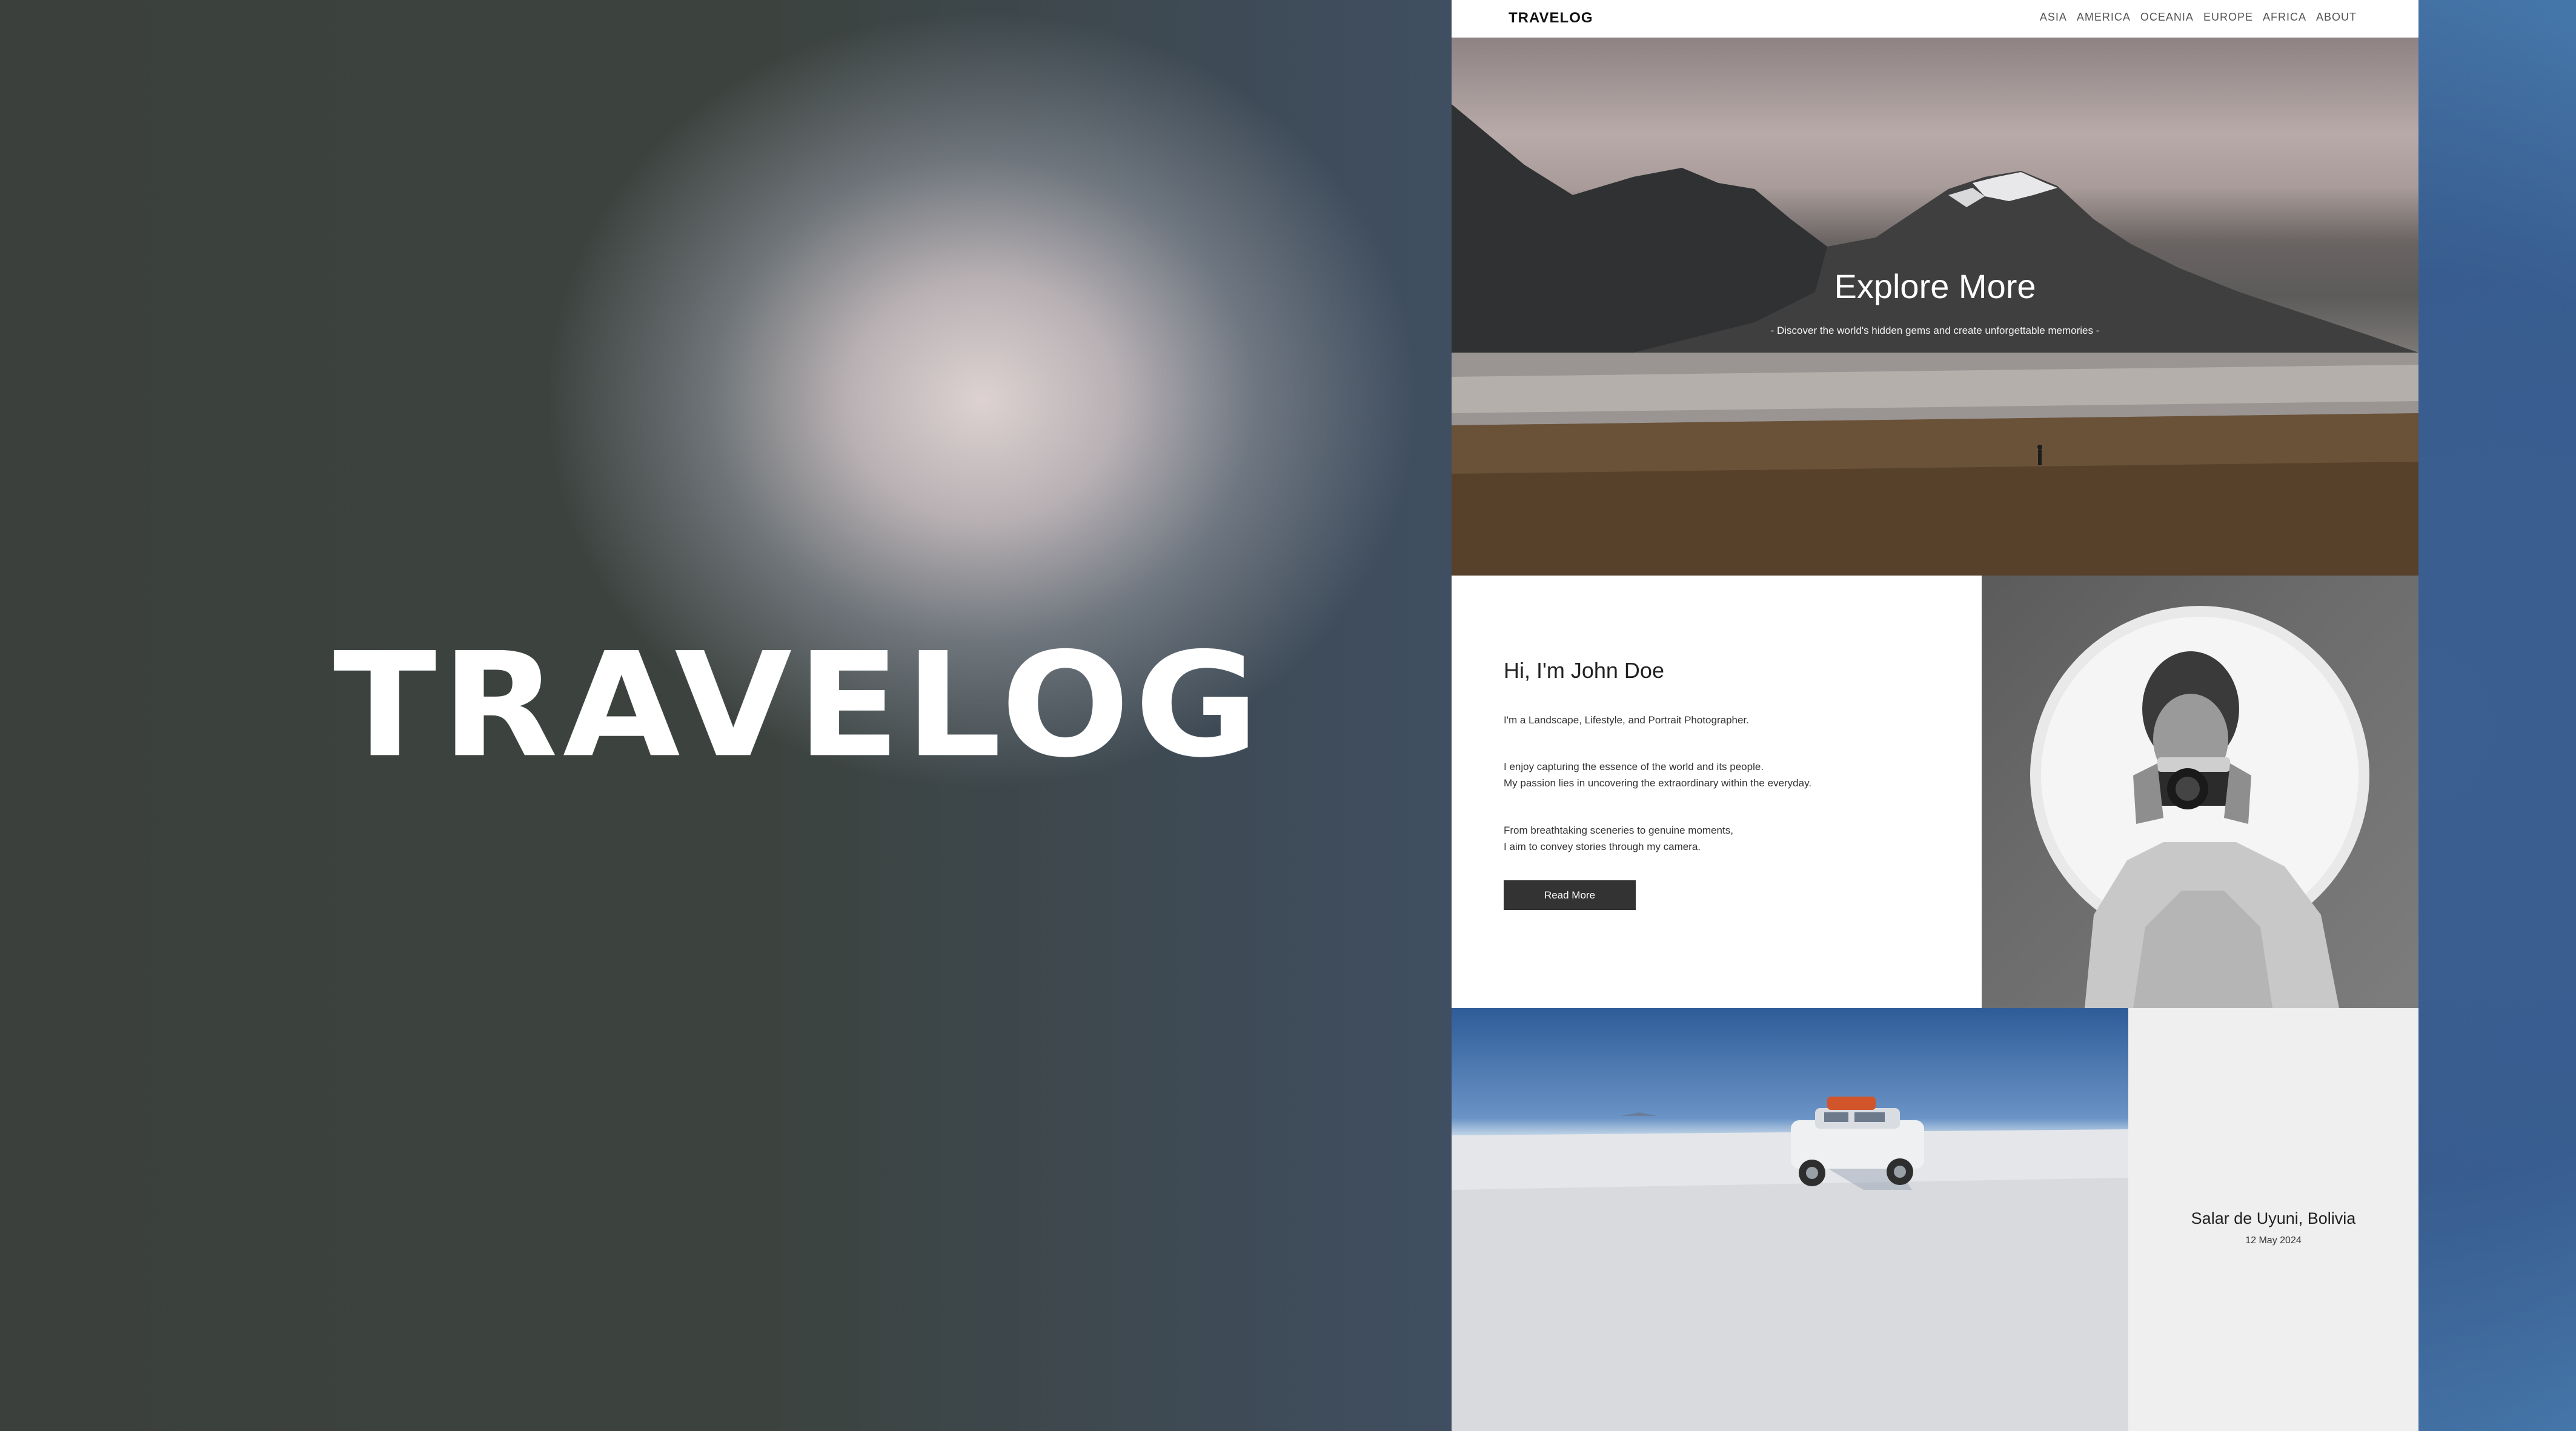  I want to click on about-heading: Hi, I'm John Doe, so click(1584, 670).